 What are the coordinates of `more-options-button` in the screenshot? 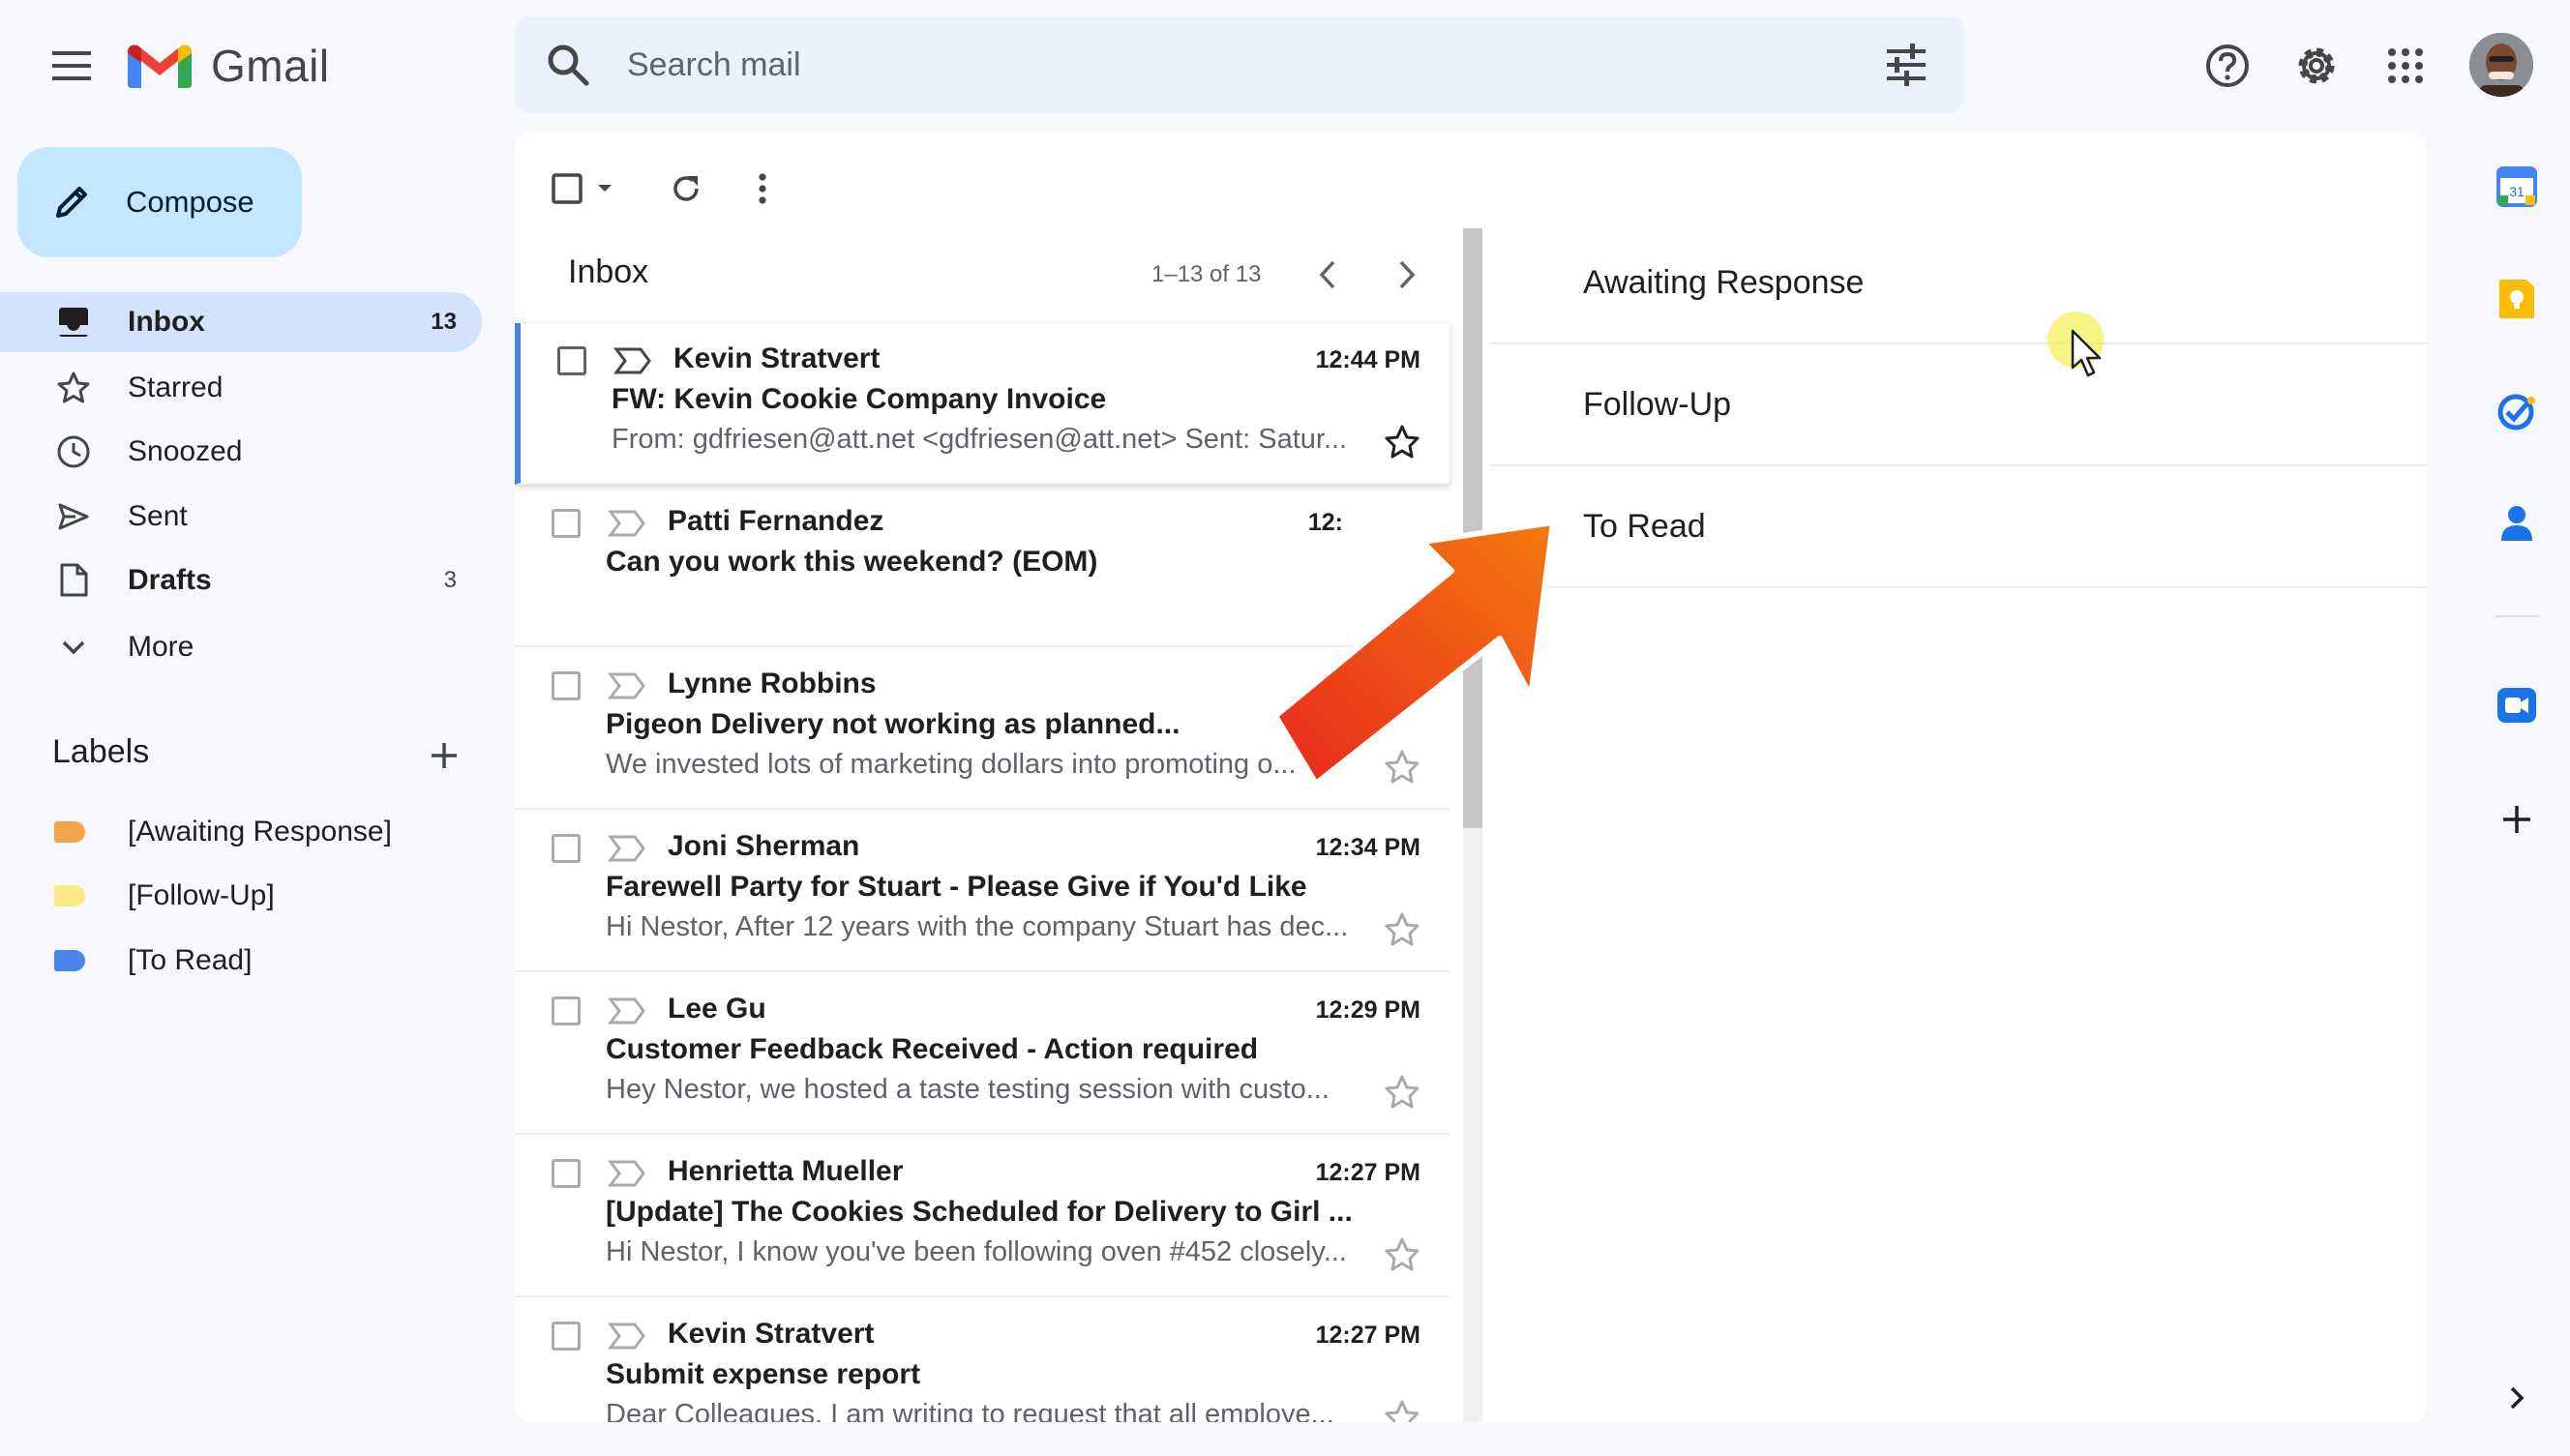 It's located at (763, 189).